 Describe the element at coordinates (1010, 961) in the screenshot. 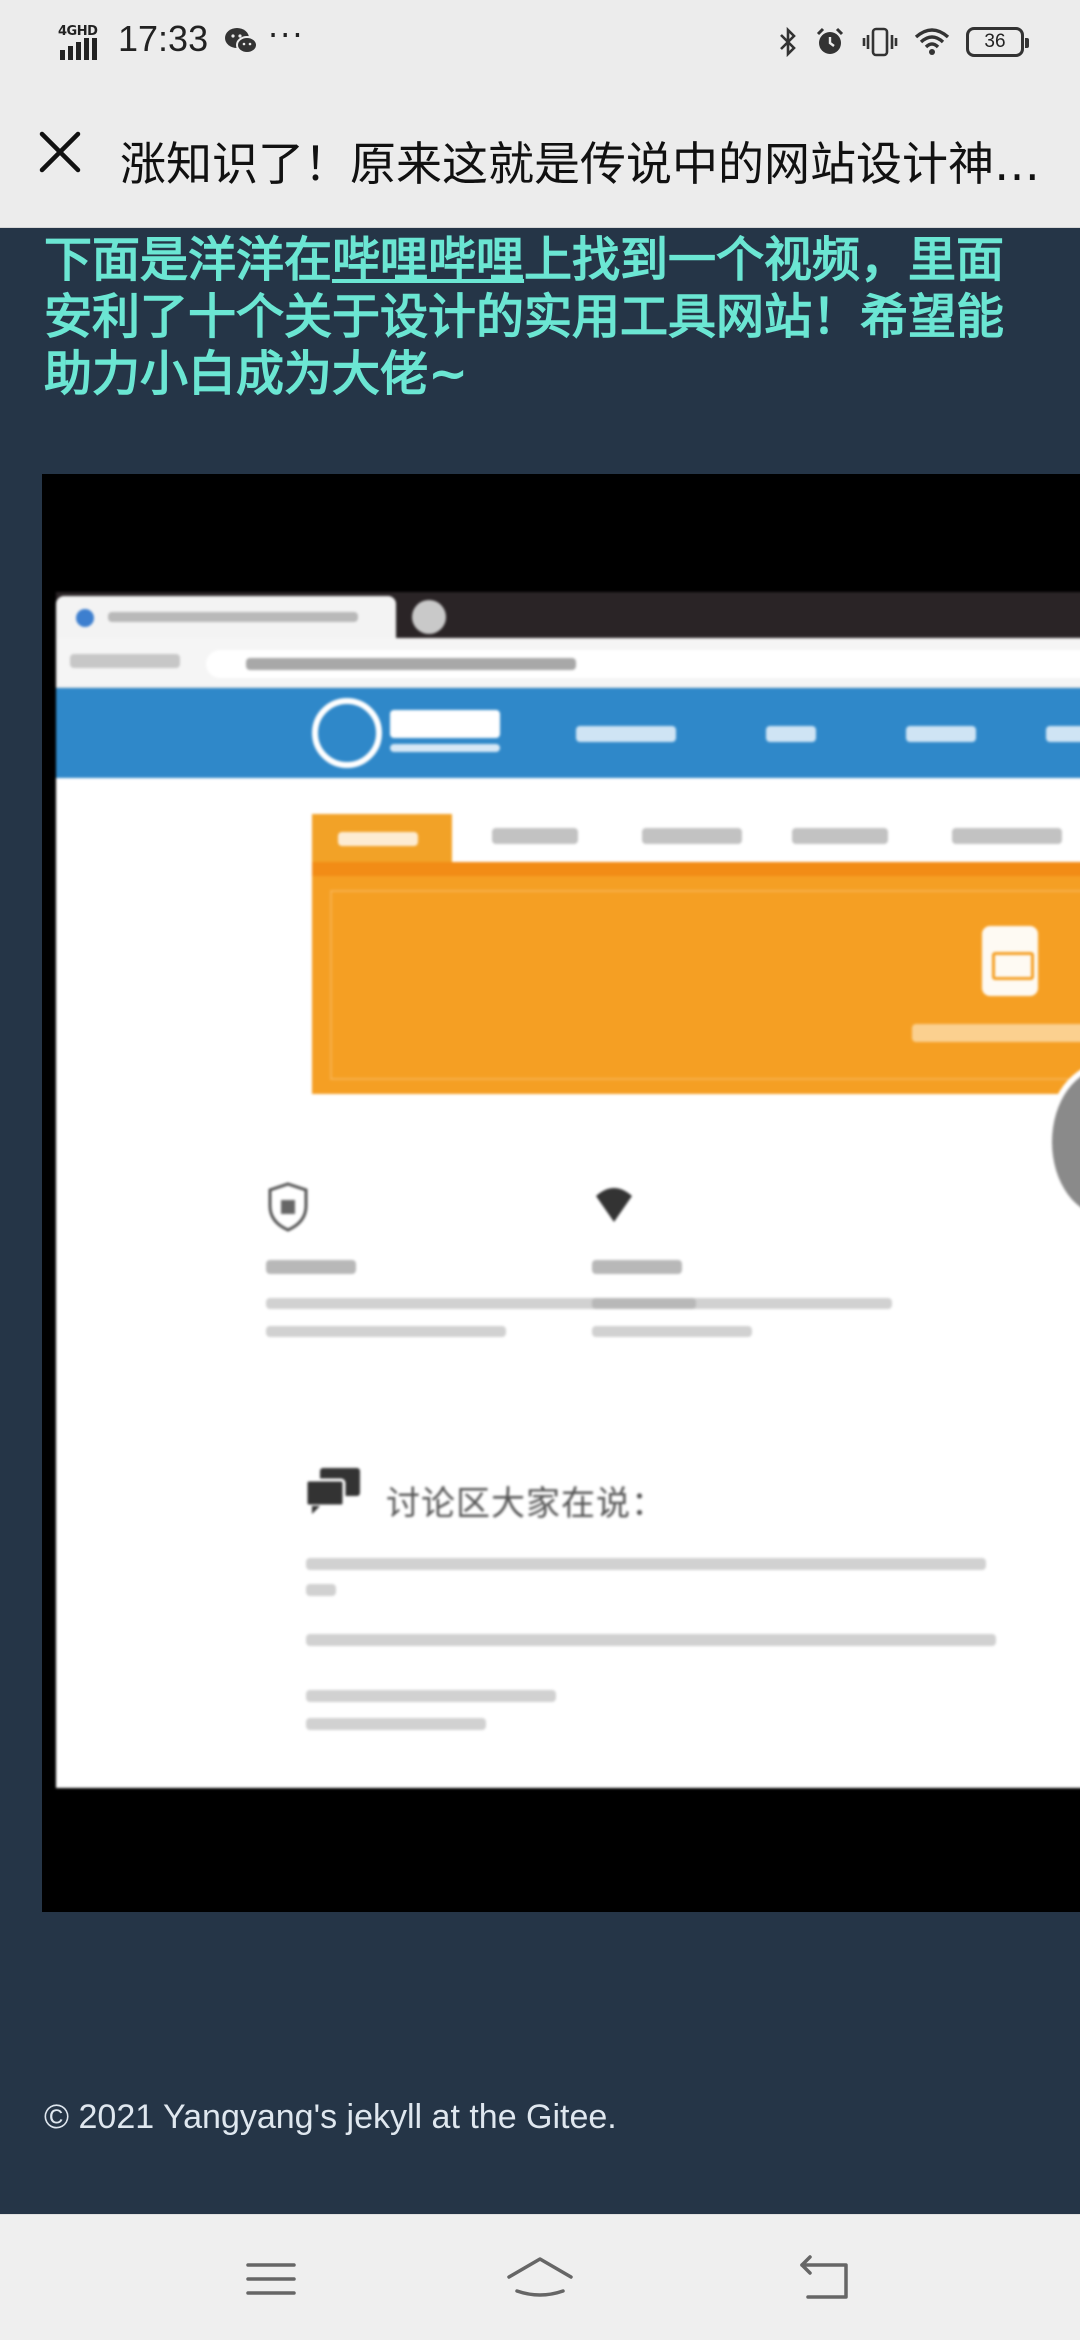

I see `image-file-icon` at that location.